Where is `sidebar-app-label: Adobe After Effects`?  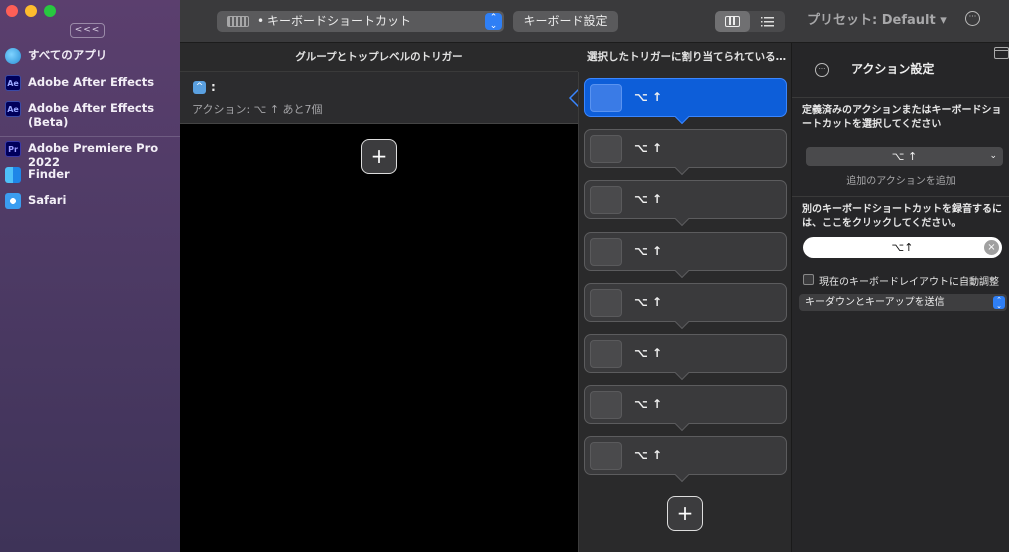
sidebar-app-label: Adobe After Effects is located at coordinates (91, 82).